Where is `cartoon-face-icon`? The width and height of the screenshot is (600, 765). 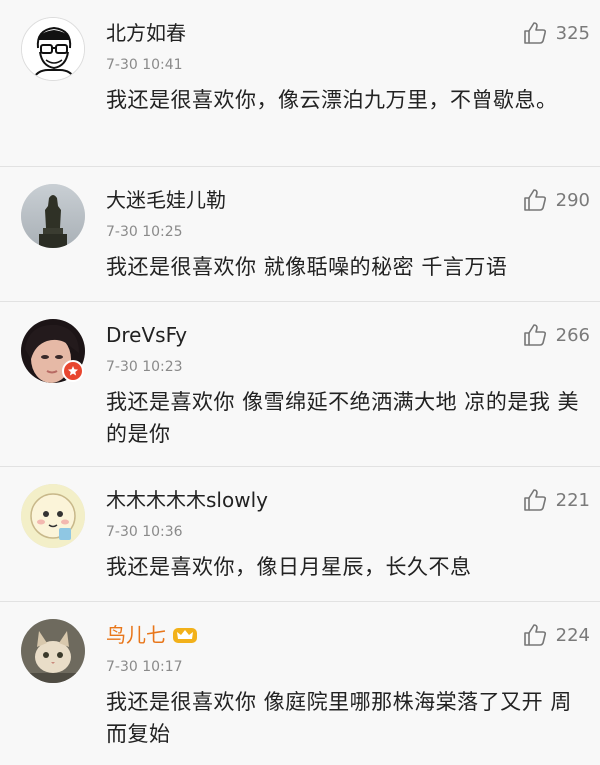 cartoon-face-icon is located at coordinates (53, 516).